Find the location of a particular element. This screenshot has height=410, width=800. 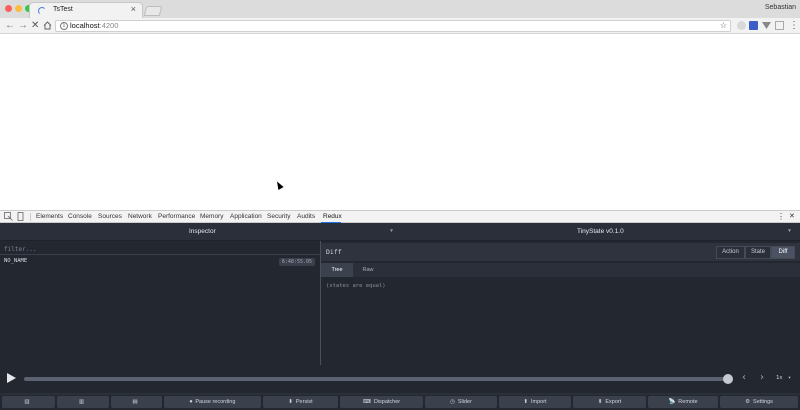

settings-button: ⚙ Settings is located at coordinates (759, 402).